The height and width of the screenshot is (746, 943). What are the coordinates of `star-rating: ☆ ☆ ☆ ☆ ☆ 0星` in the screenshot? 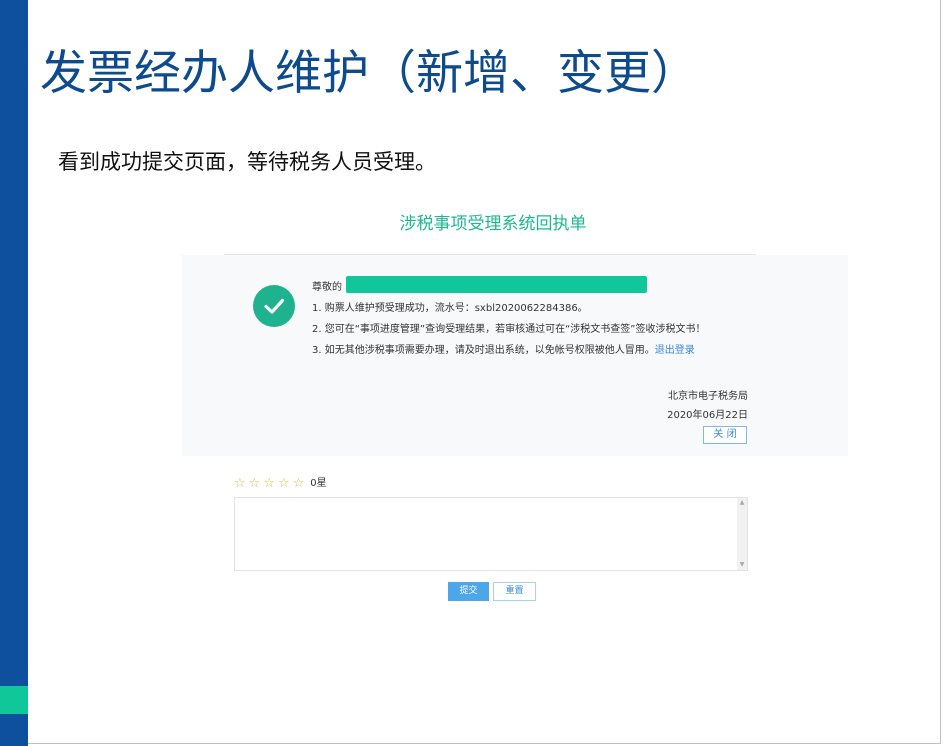 It's located at (280, 484).